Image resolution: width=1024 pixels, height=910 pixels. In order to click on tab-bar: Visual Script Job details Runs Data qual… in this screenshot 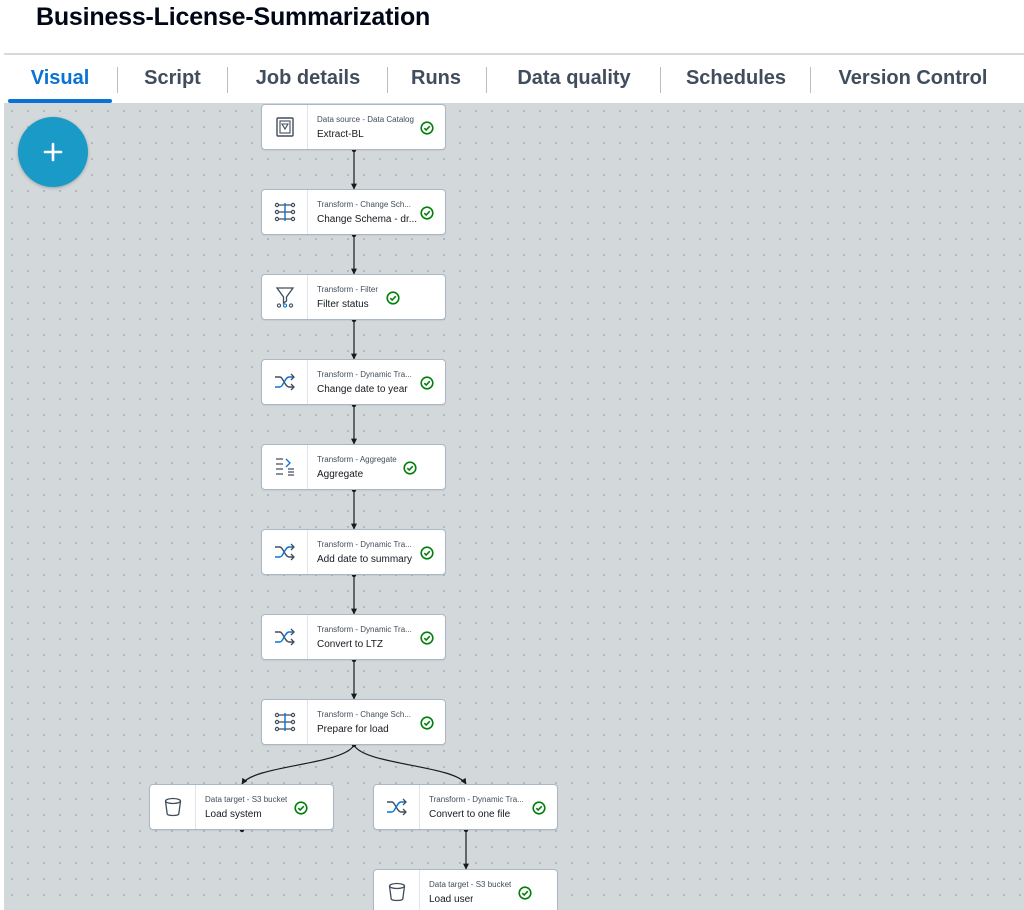, I will do `click(514, 78)`.